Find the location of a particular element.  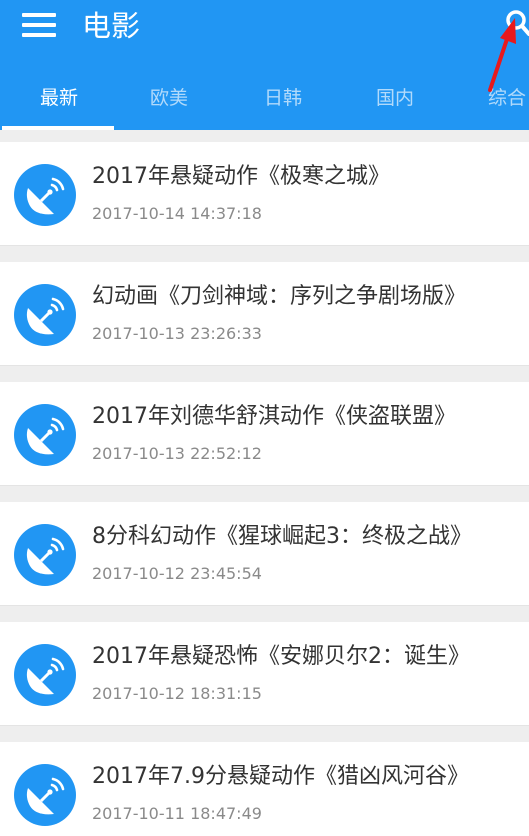

tab-general: 综合 is located at coordinates (489, 98).